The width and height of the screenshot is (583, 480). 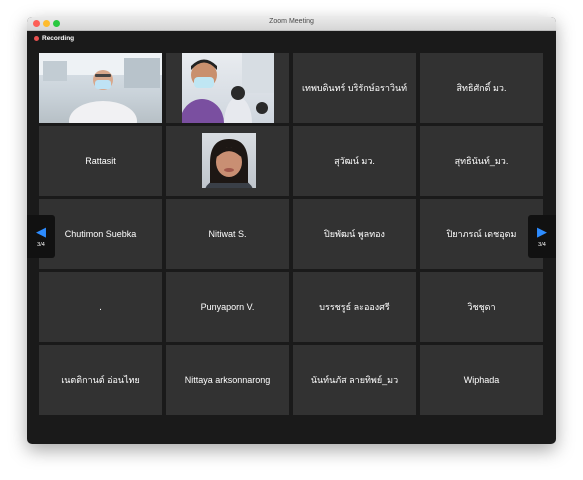 I want to click on participant-tile: เทพบดินทร์ บริรักษ์อราวินท์, so click(x=354, y=88).